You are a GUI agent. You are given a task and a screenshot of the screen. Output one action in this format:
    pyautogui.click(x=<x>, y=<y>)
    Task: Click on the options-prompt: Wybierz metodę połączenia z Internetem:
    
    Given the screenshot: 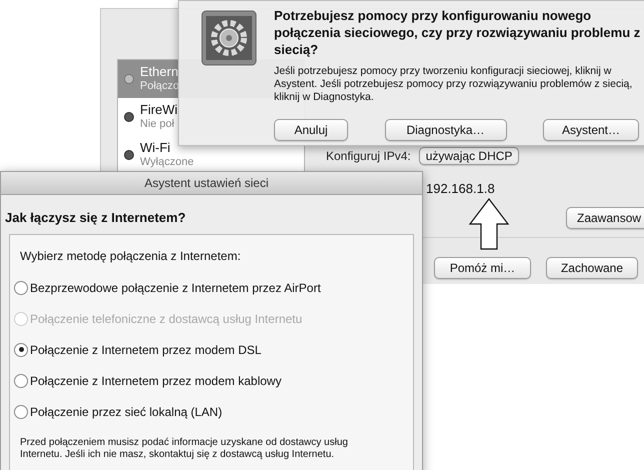 What is the action you would take?
    pyautogui.click(x=131, y=256)
    